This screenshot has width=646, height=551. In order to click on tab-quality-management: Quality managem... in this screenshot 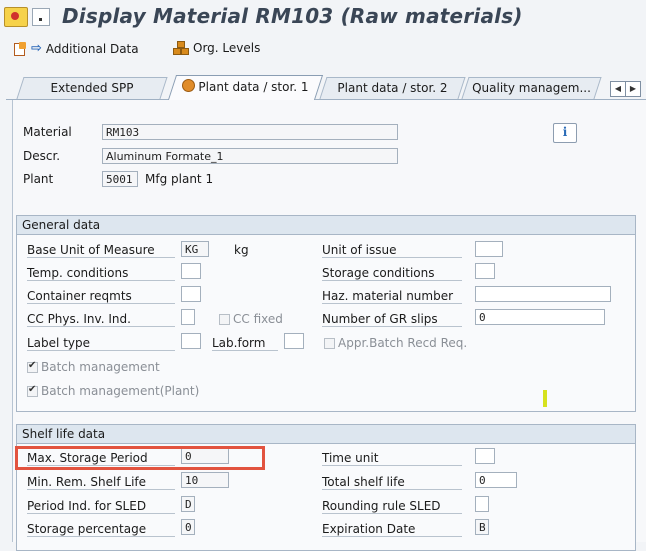, I will do `click(531, 88)`.